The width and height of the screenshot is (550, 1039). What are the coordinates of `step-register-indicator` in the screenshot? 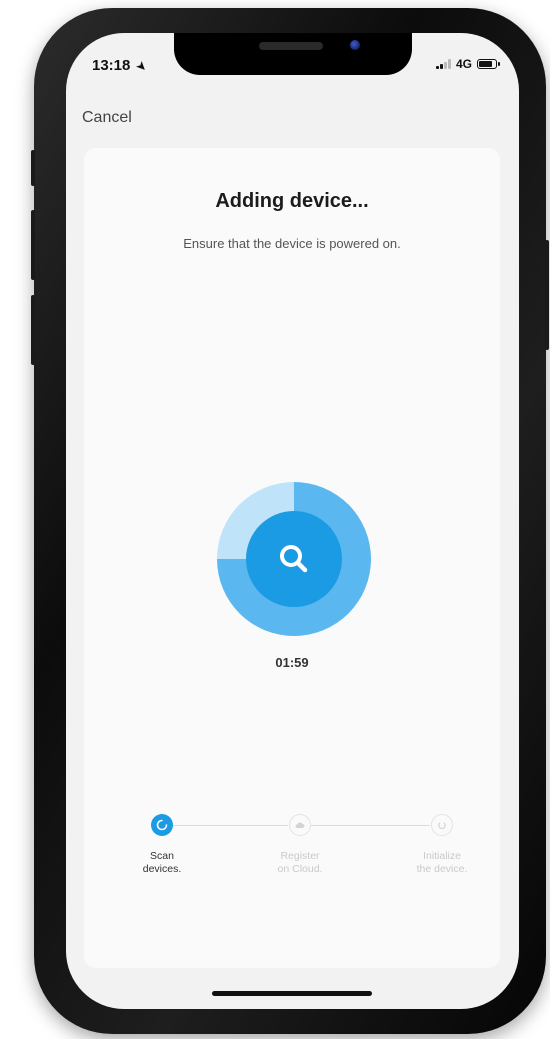 It's located at (300, 825).